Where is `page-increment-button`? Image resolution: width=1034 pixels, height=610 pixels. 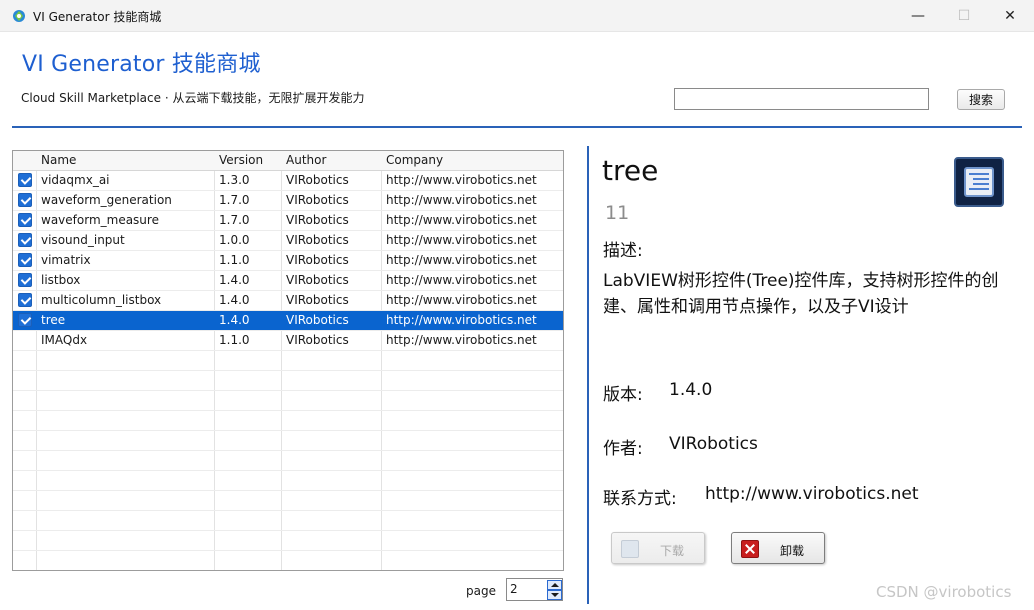
page-increment-button is located at coordinates (554, 585).